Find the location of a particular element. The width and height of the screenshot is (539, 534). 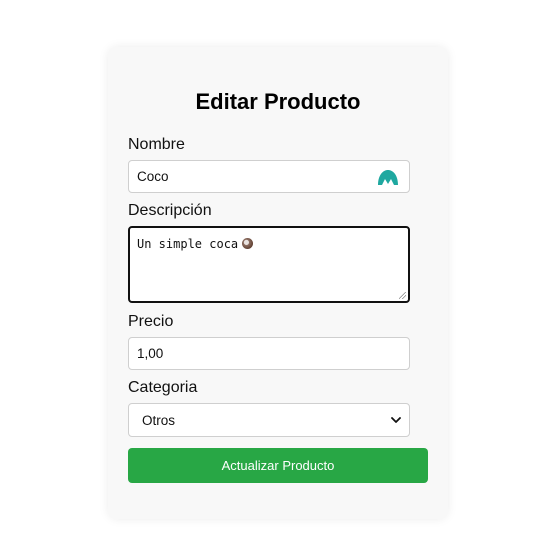

description-textarea: Un simple coca is located at coordinates (269, 264).